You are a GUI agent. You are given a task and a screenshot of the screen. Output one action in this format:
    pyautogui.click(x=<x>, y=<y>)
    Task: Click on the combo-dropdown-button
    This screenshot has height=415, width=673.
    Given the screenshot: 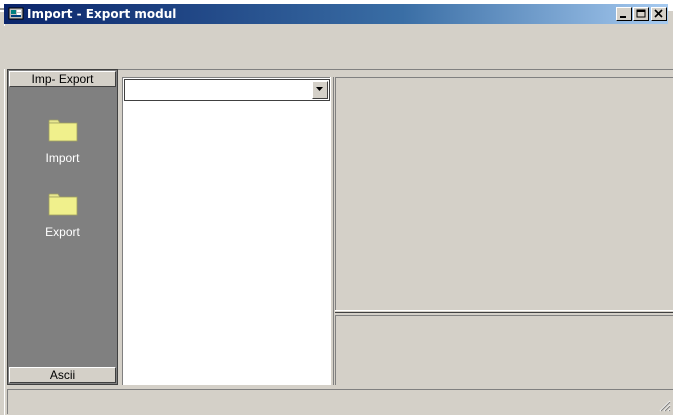 What is the action you would take?
    pyautogui.click(x=320, y=90)
    